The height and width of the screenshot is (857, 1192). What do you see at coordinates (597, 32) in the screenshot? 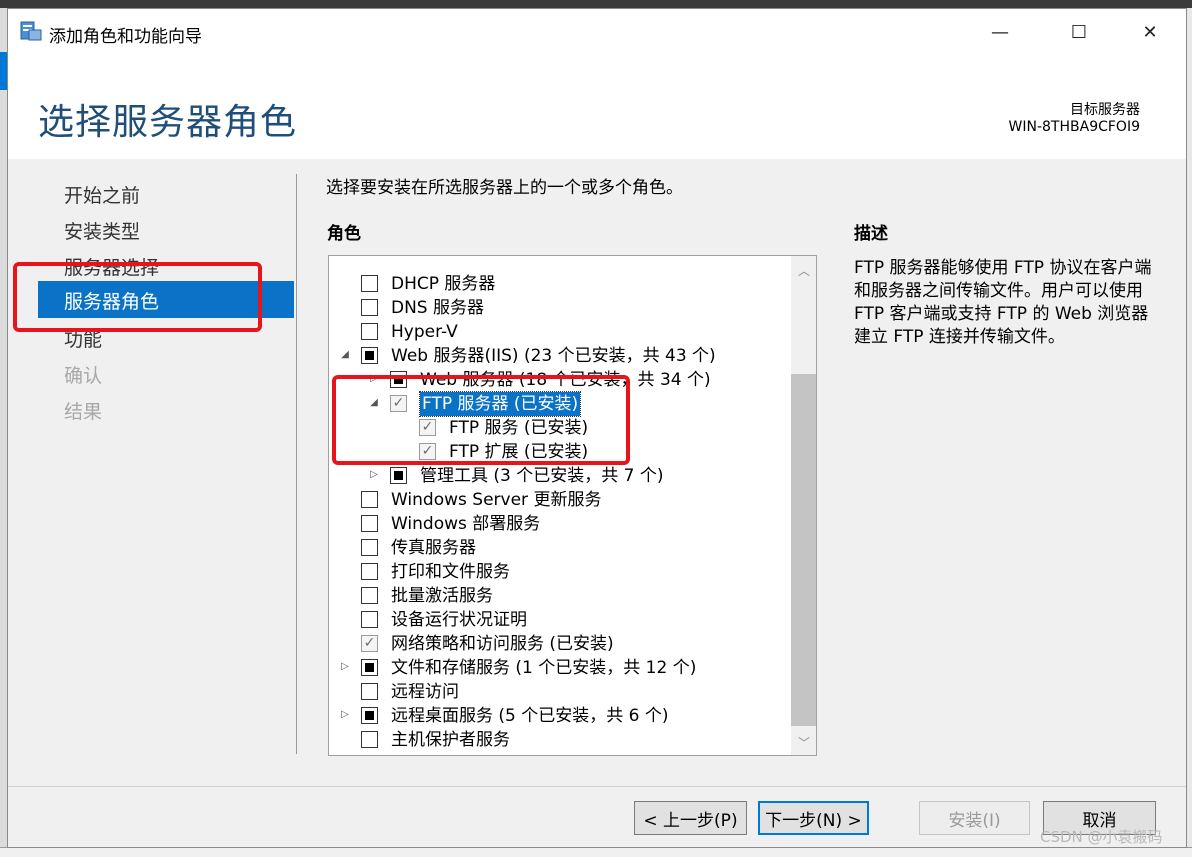
I see `title-bar: 添加角色和功能向导 — ☐ ✕` at bounding box center [597, 32].